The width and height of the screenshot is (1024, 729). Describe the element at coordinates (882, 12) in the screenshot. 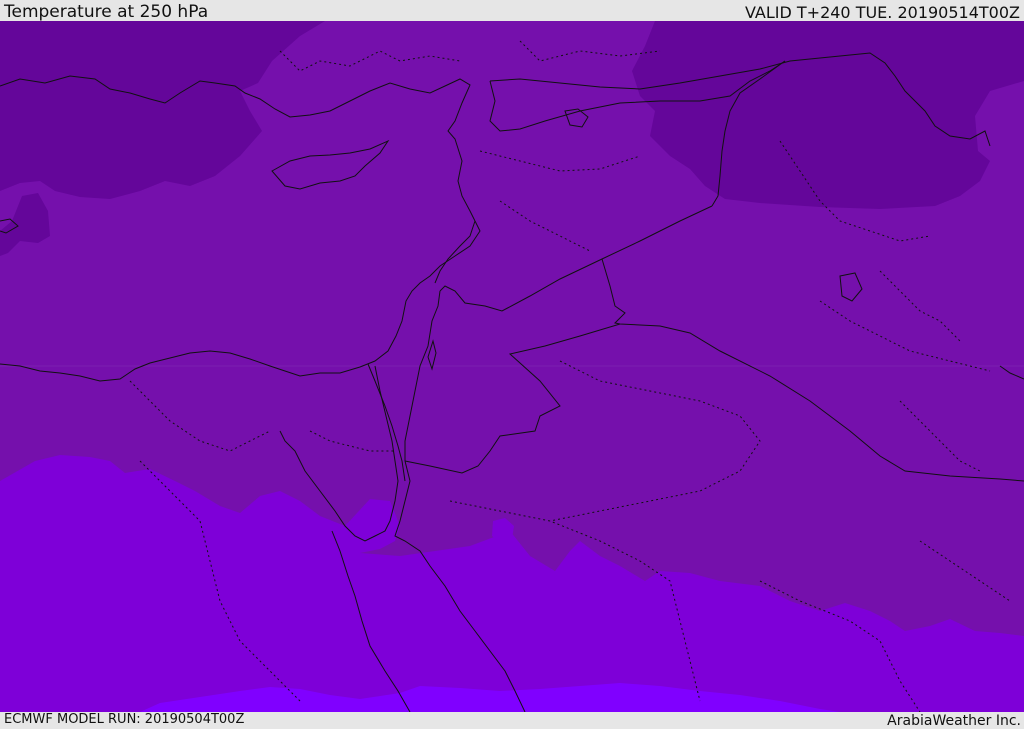

I see `valid-time-label: VALID T+240 TUE. 20190514T00Z` at that location.